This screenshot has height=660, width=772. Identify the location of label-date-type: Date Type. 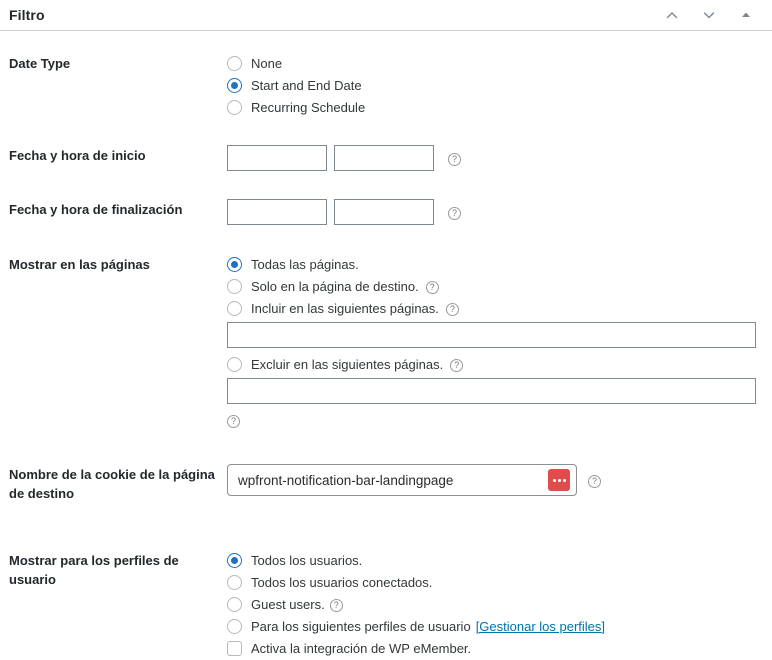
(40, 63).